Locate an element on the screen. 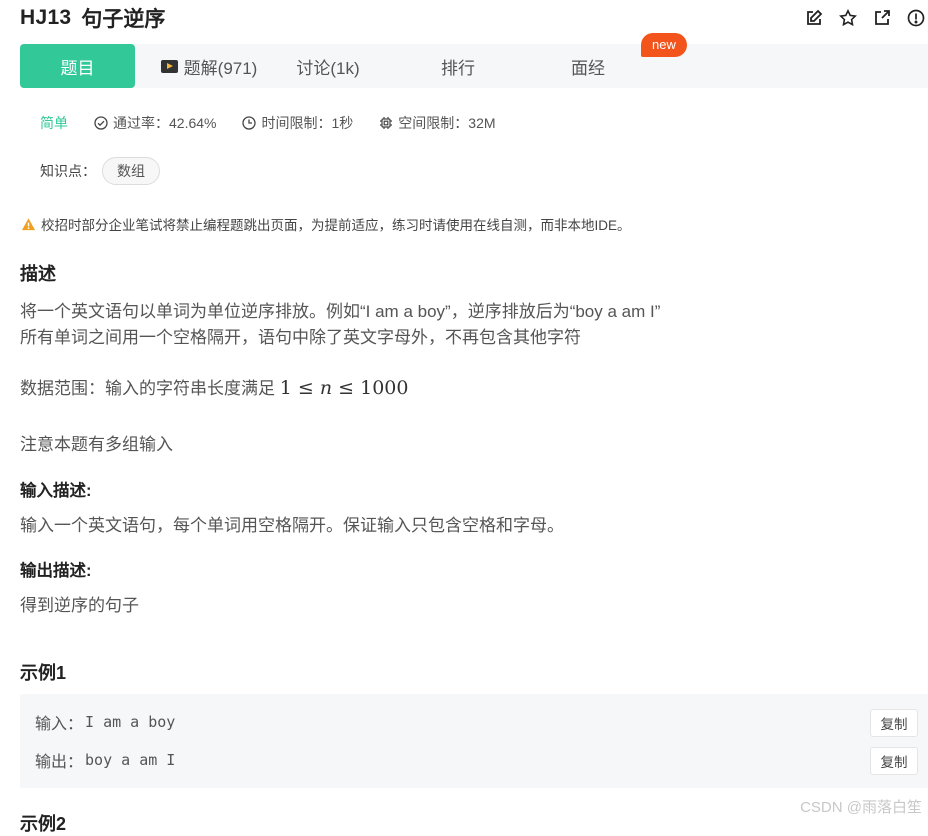  example-output-label: 输出： is located at coordinates (59, 762).